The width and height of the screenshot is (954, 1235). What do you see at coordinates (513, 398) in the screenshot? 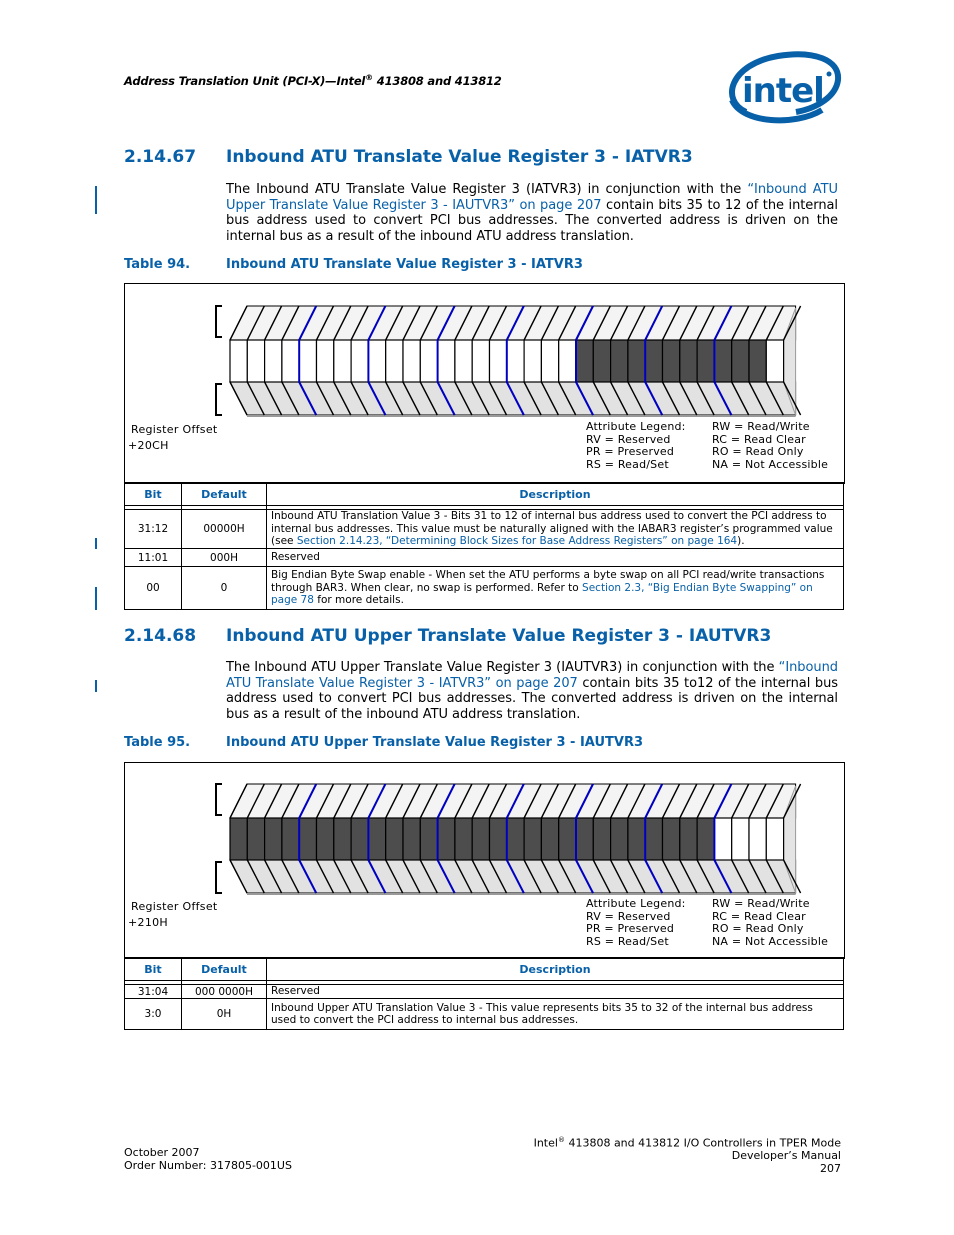
I see `bottom-face` at bounding box center [513, 398].